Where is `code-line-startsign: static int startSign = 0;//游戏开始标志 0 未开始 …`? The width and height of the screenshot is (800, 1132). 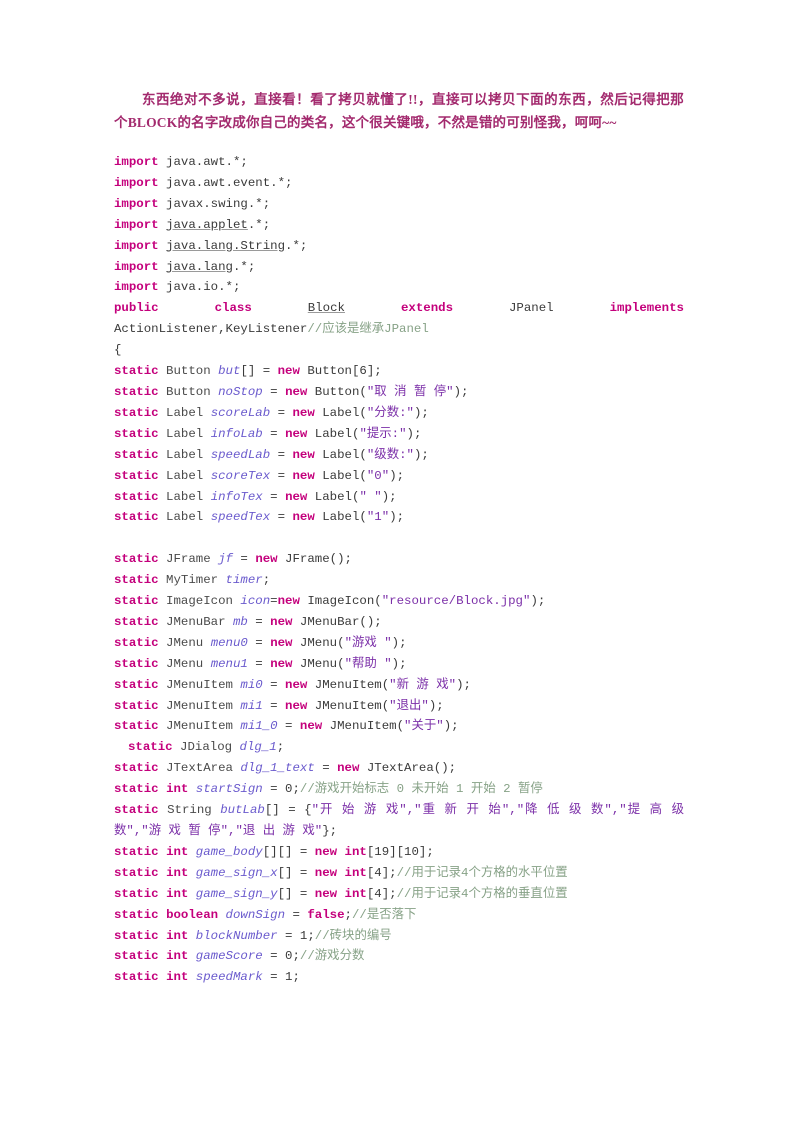
code-line-startsign: static int startSign = 0;//游戏开始标志 0 未开始 … is located at coordinates (399, 789).